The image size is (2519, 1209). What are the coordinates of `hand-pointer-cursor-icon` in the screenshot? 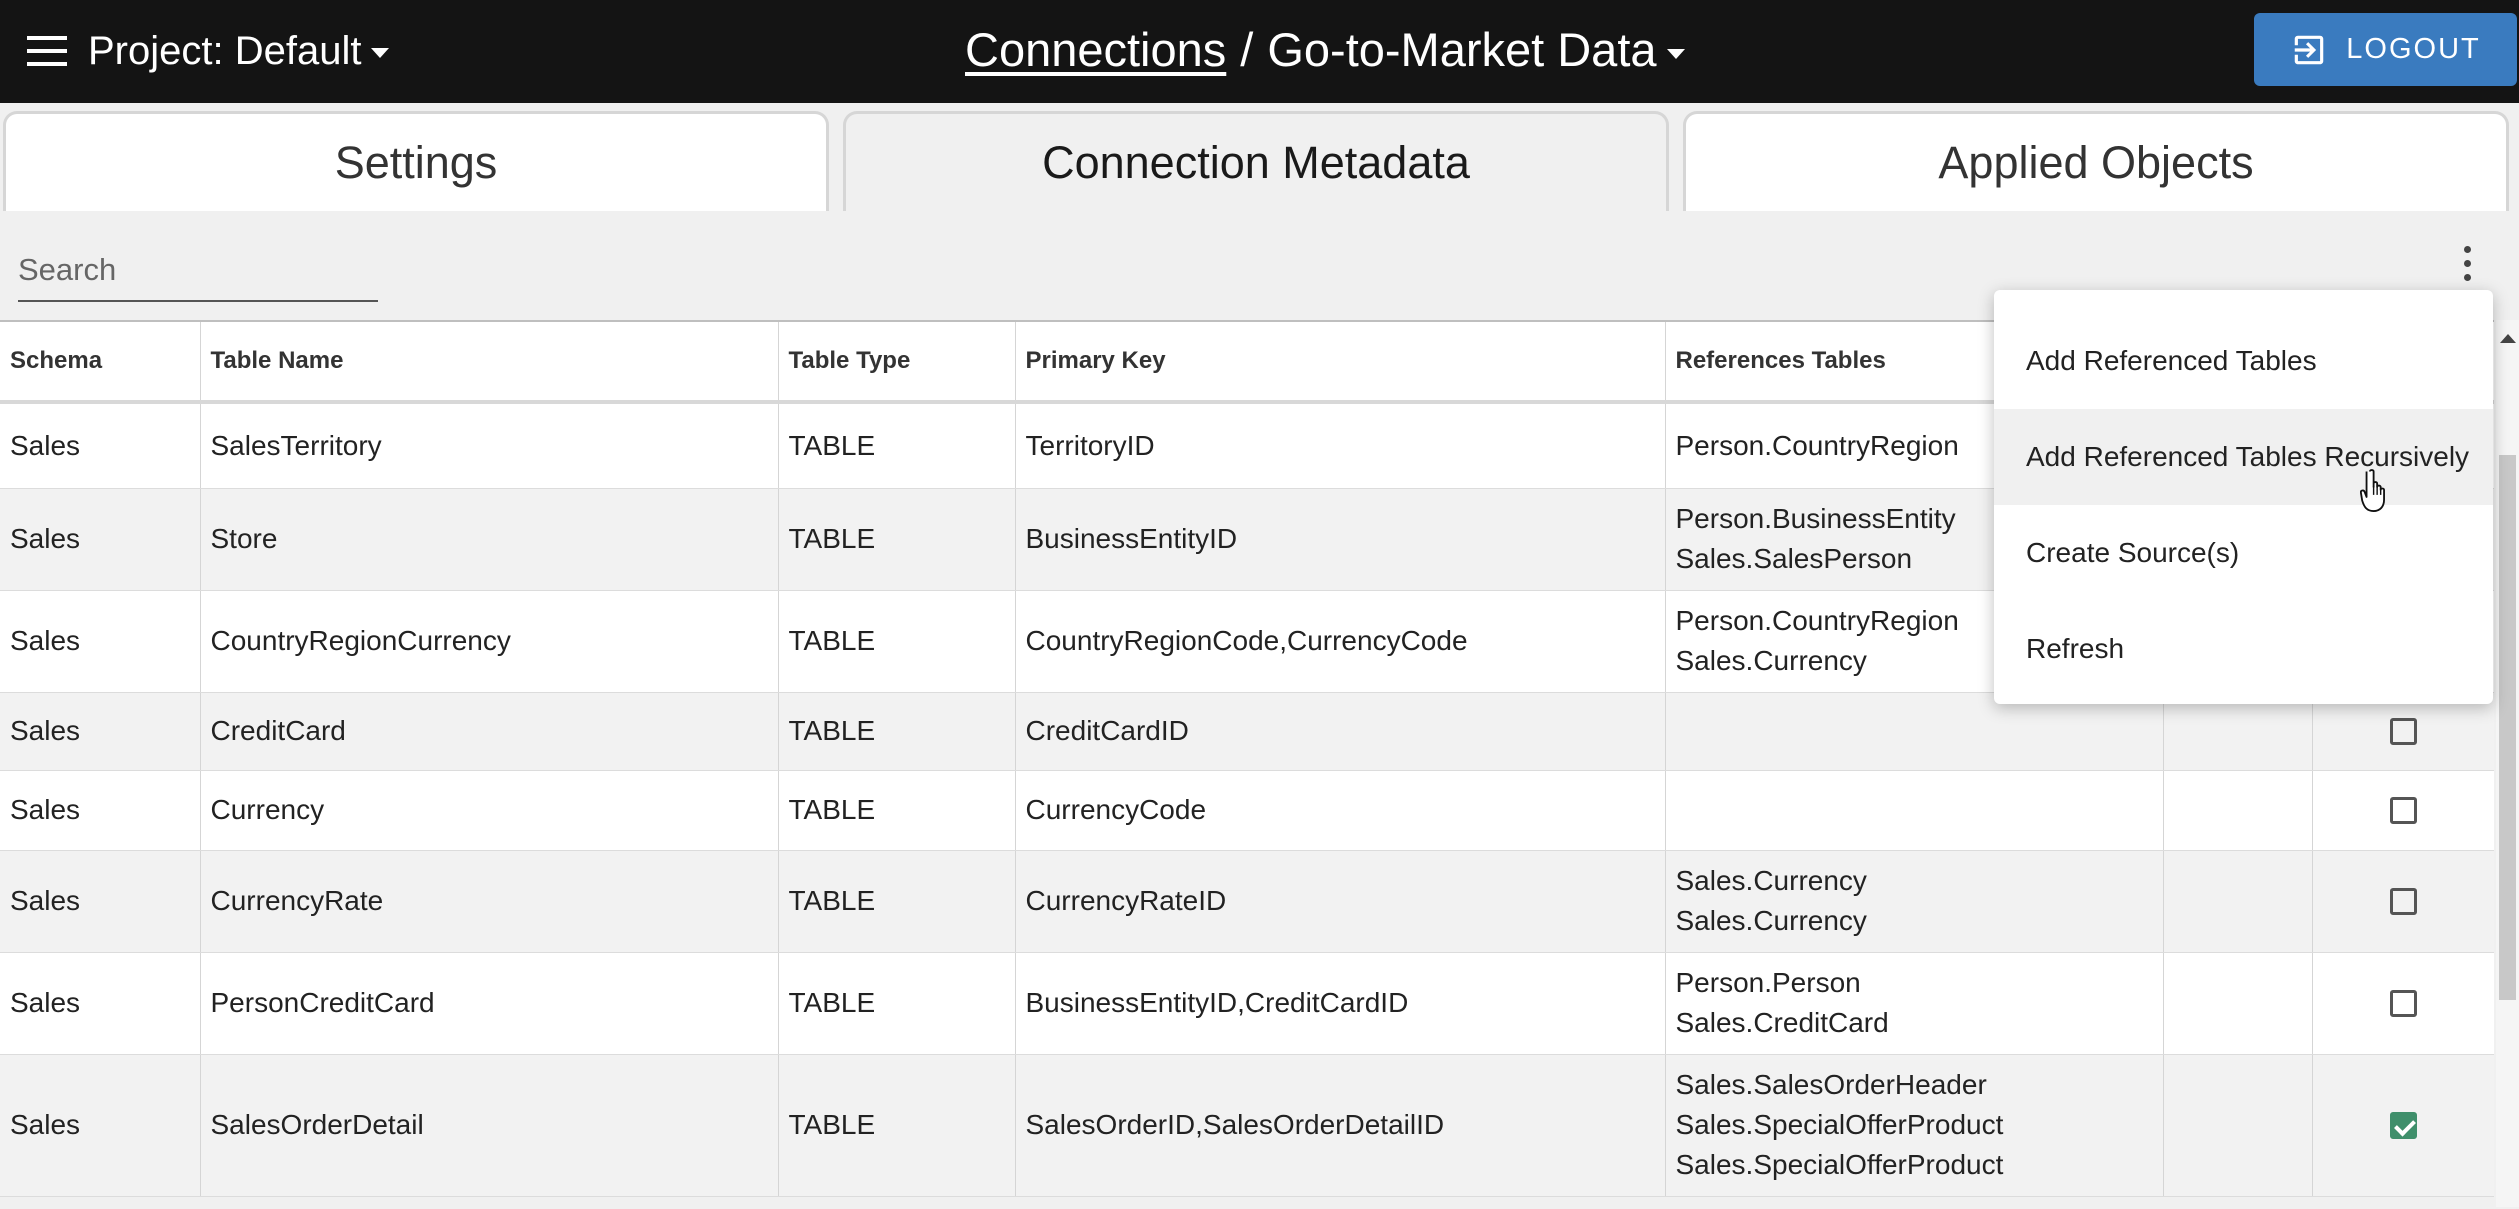 It's located at (2372, 490).